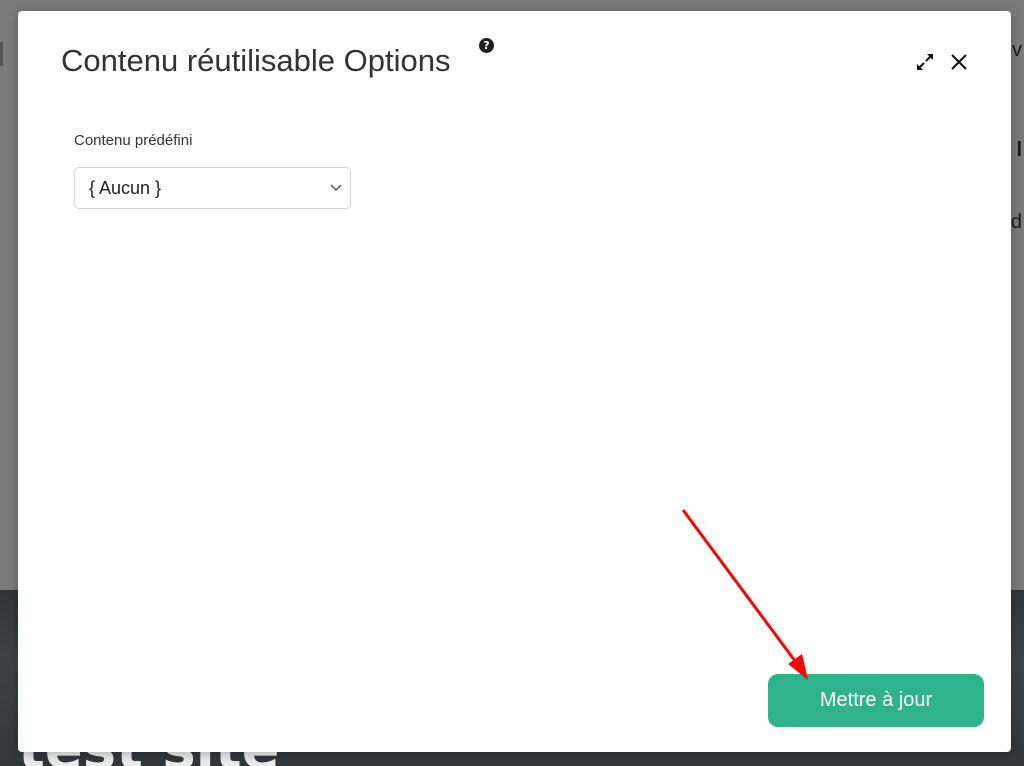 This screenshot has width=1024, height=766. What do you see at coordinates (959, 62) in the screenshot?
I see `close-icon` at bounding box center [959, 62].